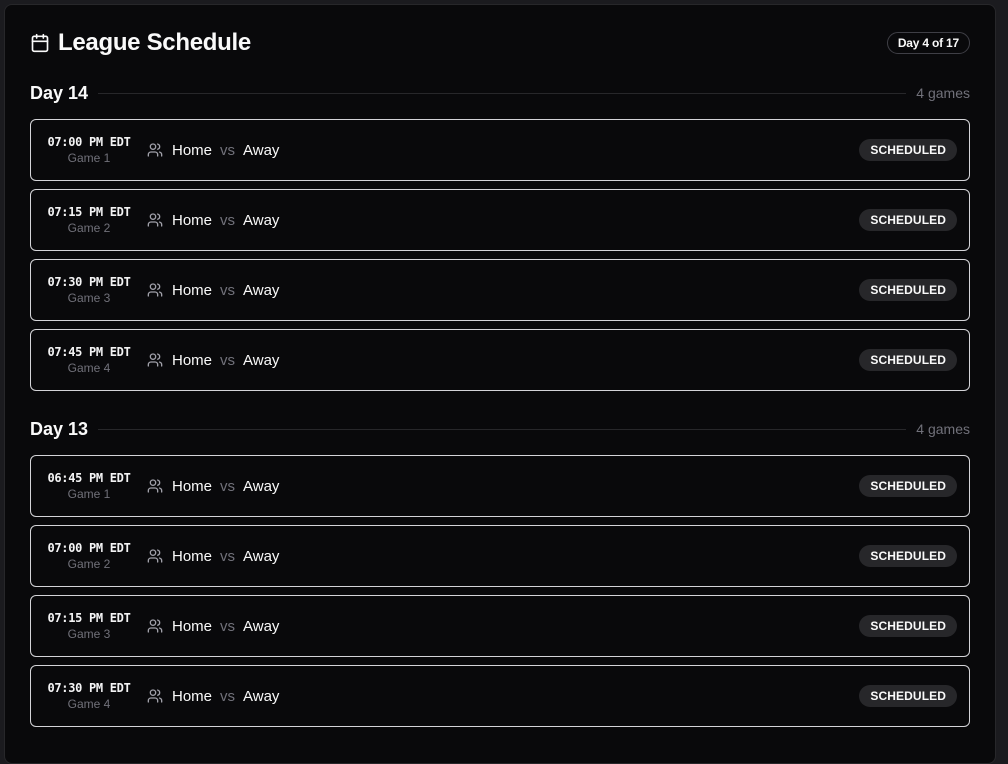 This screenshot has width=1008, height=764. Describe the element at coordinates (89, 290) in the screenshot. I see `game-time-column: 07:30 PM EDT Game 3` at that location.